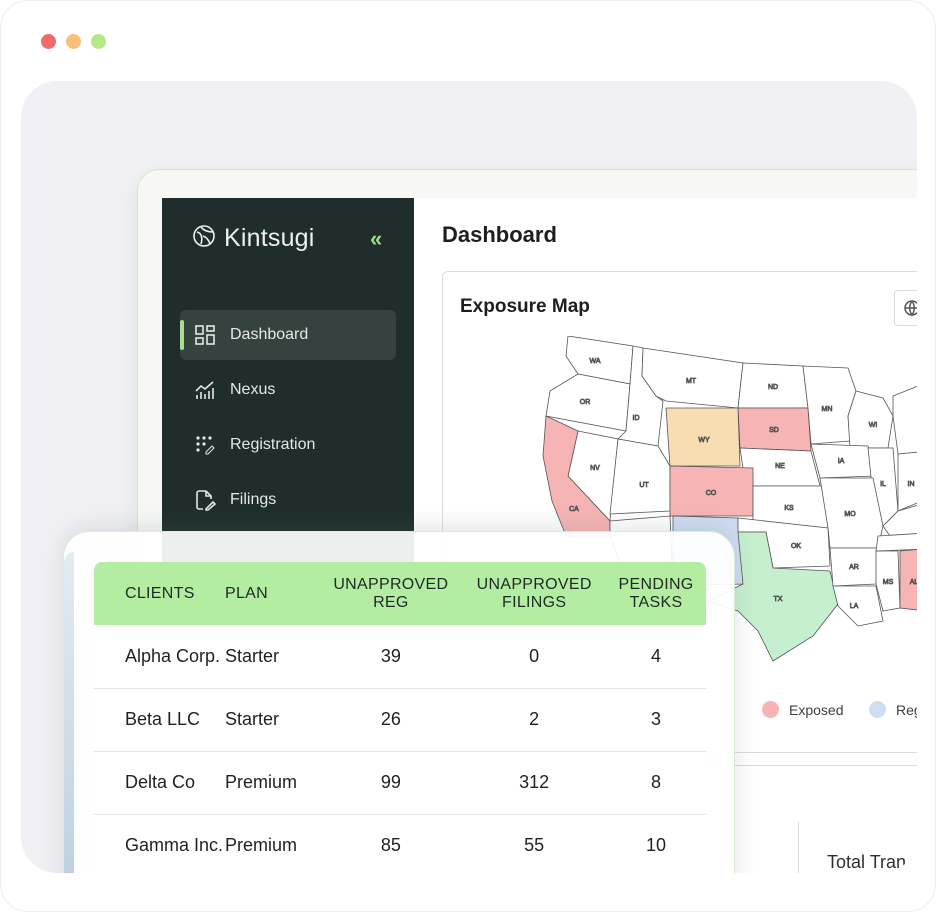 This screenshot has width=936, height=912. Describe the element at coordinates (98, 41) in the screenshot. I see `maximize-window-button` at that location.